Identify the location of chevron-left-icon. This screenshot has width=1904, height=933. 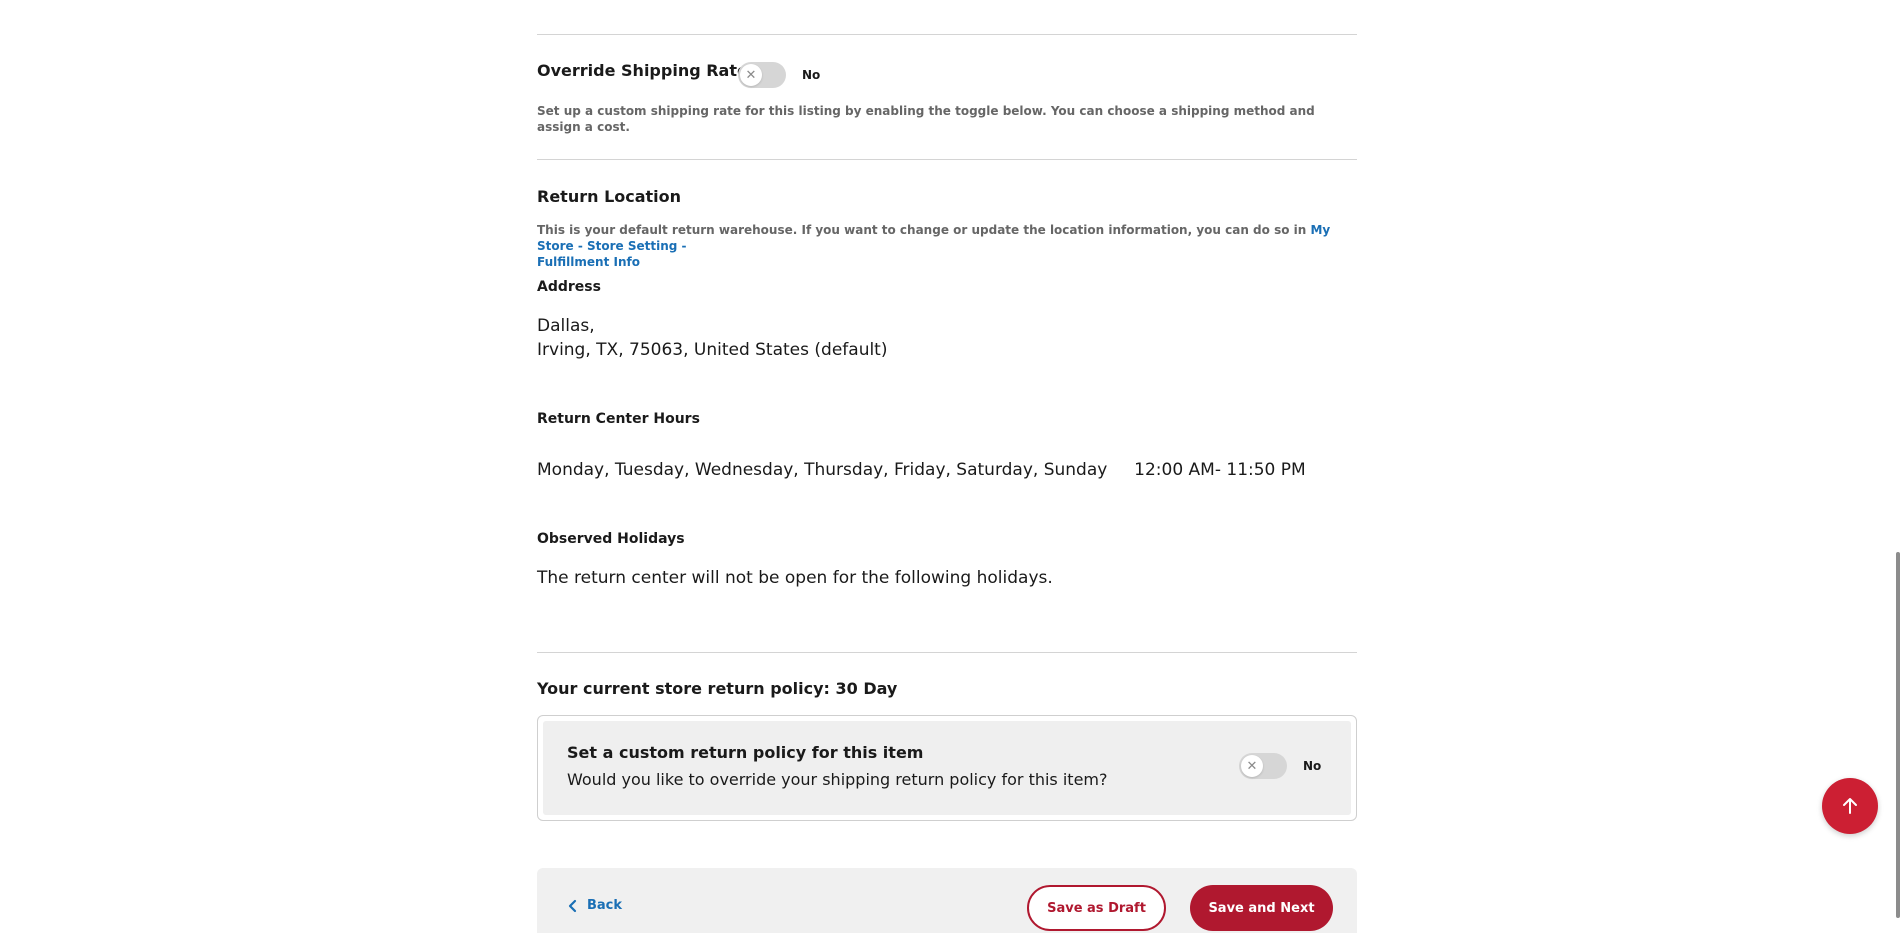
(572, 905).